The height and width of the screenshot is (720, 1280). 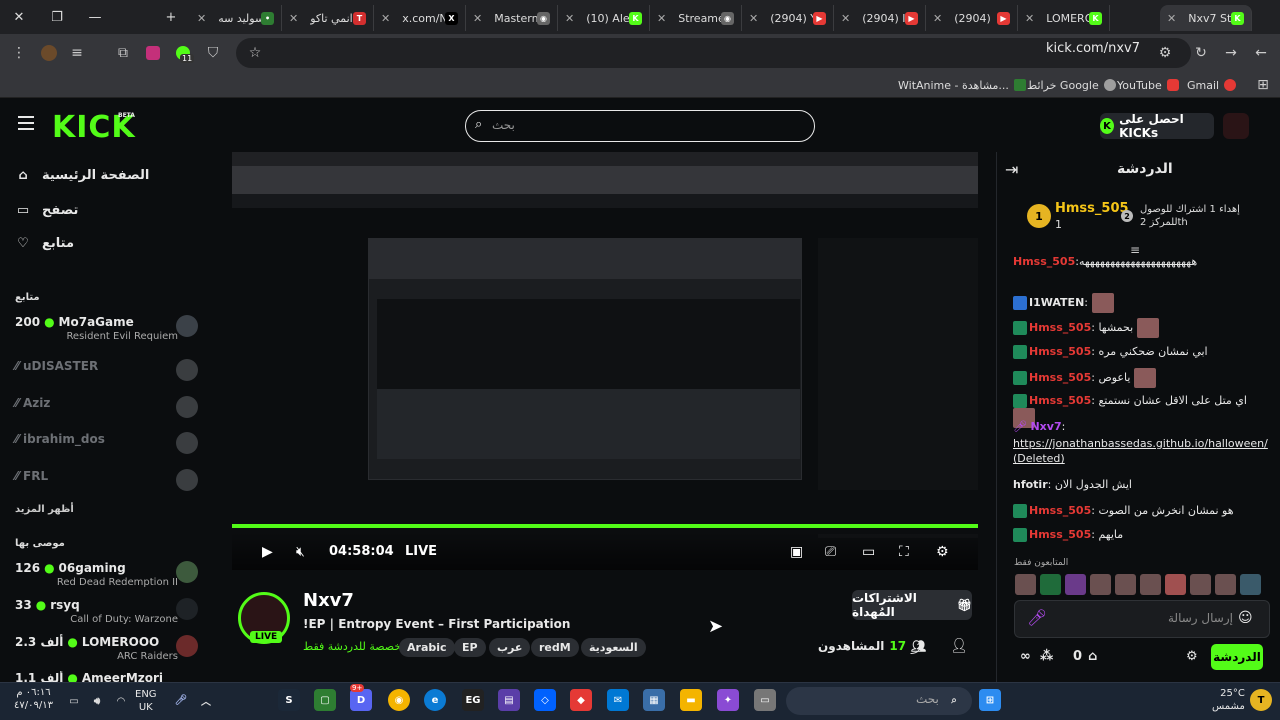 I want to click on following-channel-mo7agame: 200 ● Mo7aGame Resident Evil Requiem, so click(x=107, y=328).